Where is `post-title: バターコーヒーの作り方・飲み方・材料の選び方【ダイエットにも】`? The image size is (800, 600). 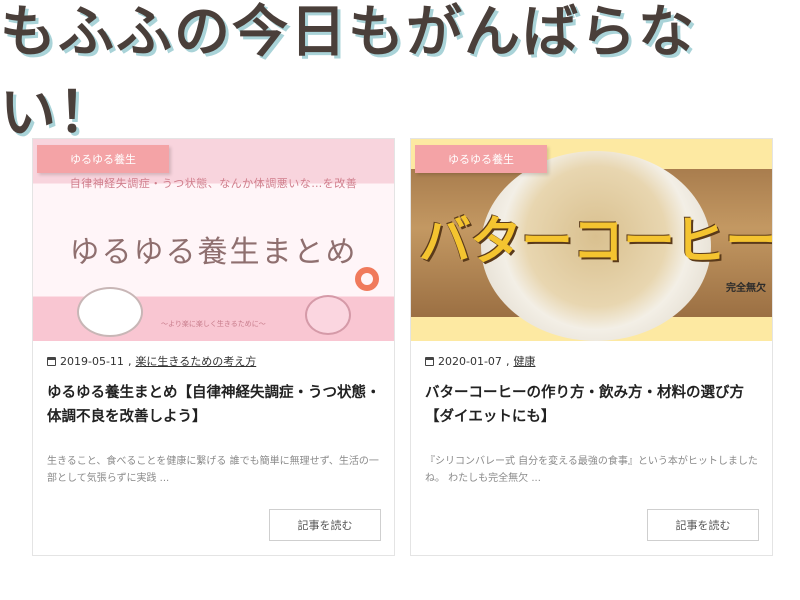
post-title: バターコーヒーの作り方・飲み方・材料の選び方【ダイエットにも】 is located at coordinates (593, 405).